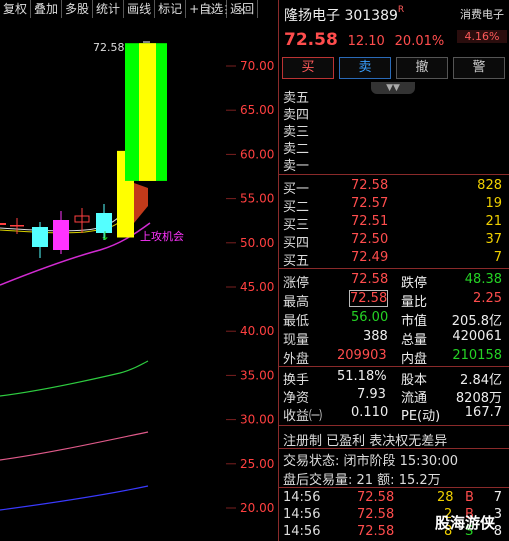  Describe the element at coordinates (392, 281) in the screenshot. I see `stat-row: 涨停 72.58 跌停 48.38` at that location.